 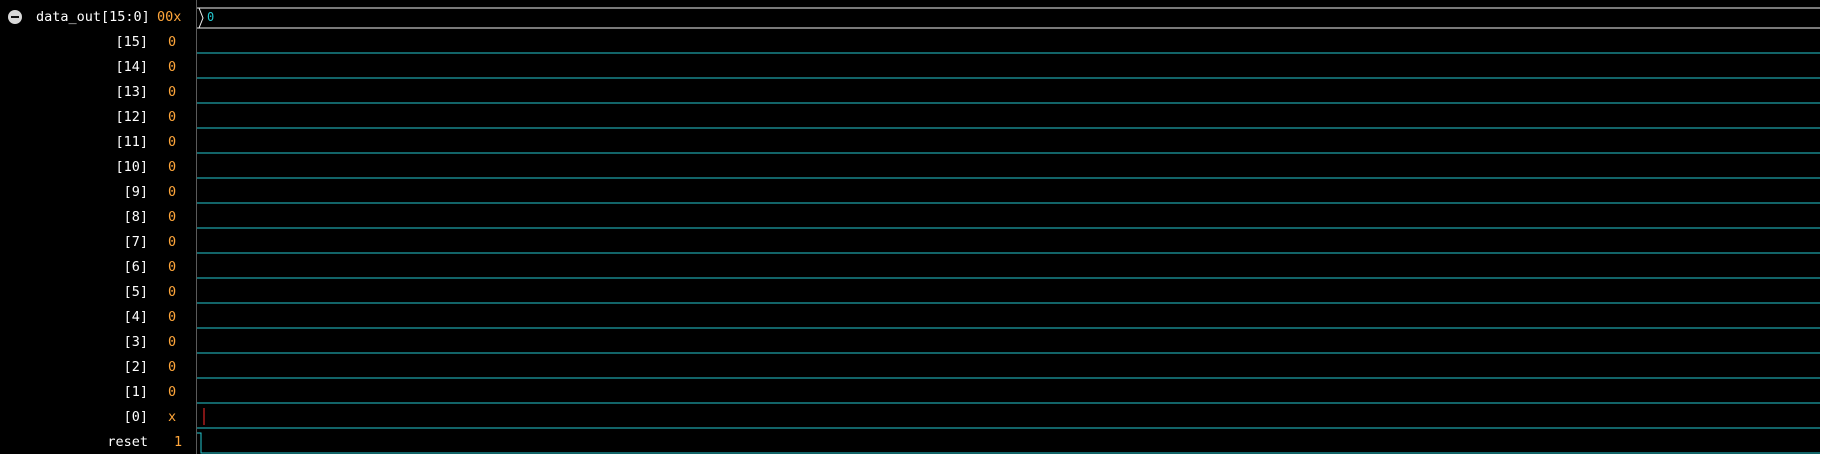 I want to click on signal-value-column: 00x 0 0 0 0 0 0 0 0 0 0 0 0 0 0 0 x 1, so click(x=98, y=227).